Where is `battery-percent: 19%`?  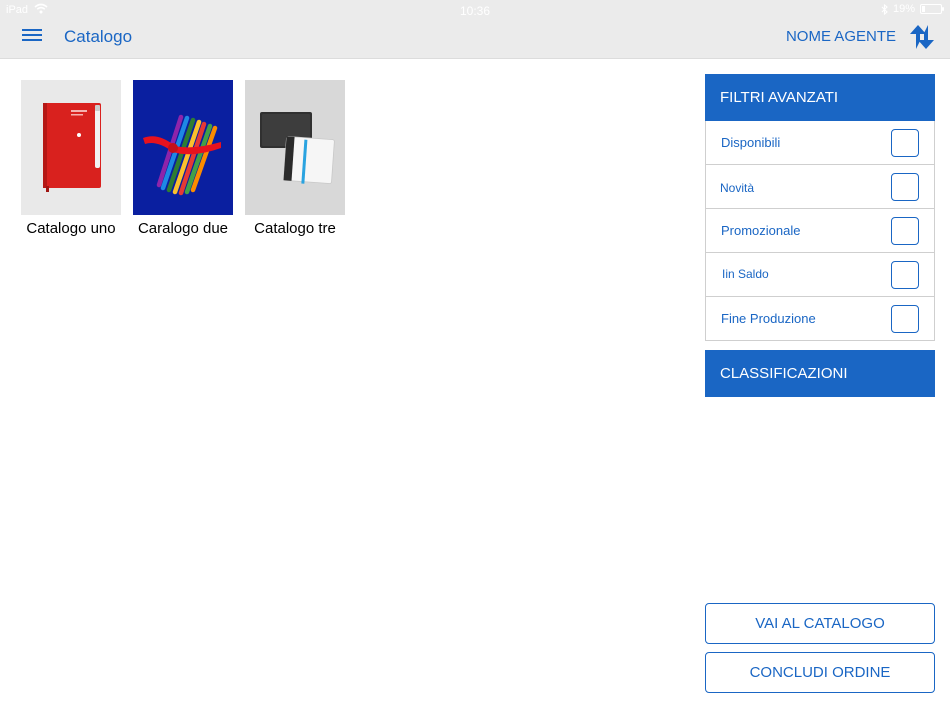
battery-percent: 19% is located at coordinates (903, 9).